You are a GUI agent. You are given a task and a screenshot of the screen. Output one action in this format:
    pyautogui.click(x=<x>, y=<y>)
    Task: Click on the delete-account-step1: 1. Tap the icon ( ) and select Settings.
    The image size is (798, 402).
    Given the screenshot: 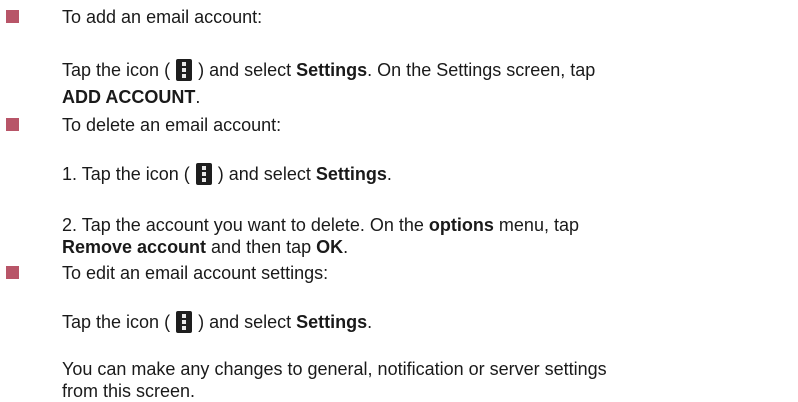 What is the action you would take?
    pyautogui.click(x=227, y=174)
    